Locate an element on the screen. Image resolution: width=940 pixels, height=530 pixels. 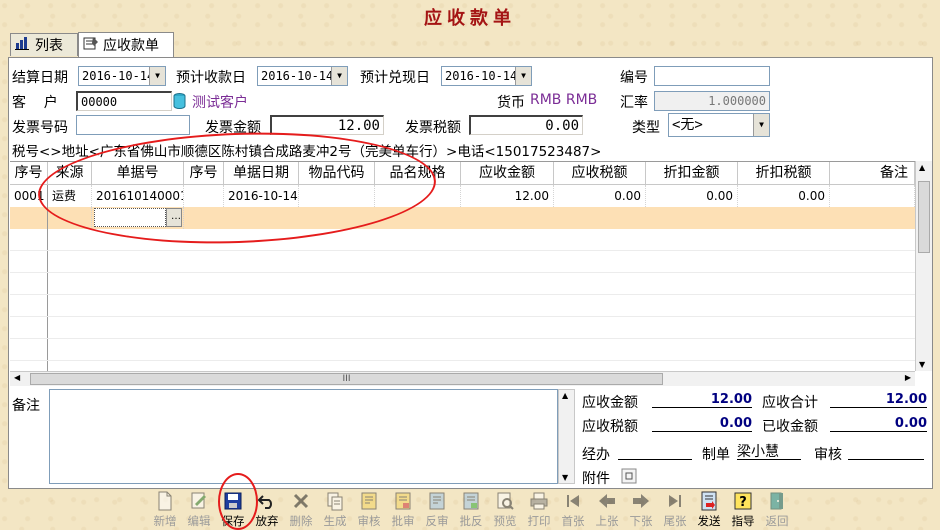
auditor-label: 审核 is located at coordinates (828, 455).